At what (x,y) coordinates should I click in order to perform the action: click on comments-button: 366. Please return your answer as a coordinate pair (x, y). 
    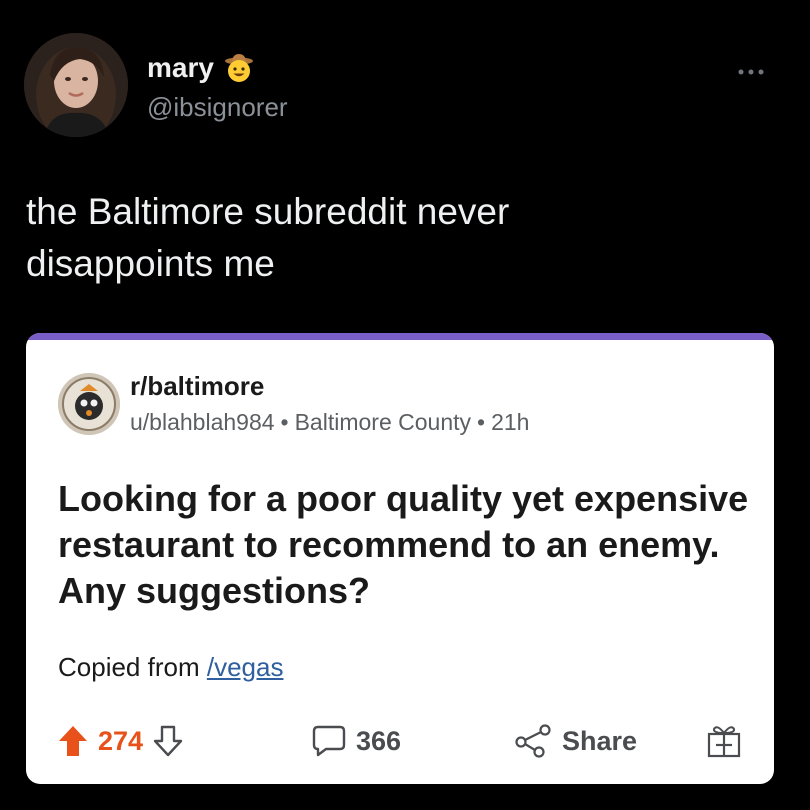
    Looking at the image, I should click on (356, 741).